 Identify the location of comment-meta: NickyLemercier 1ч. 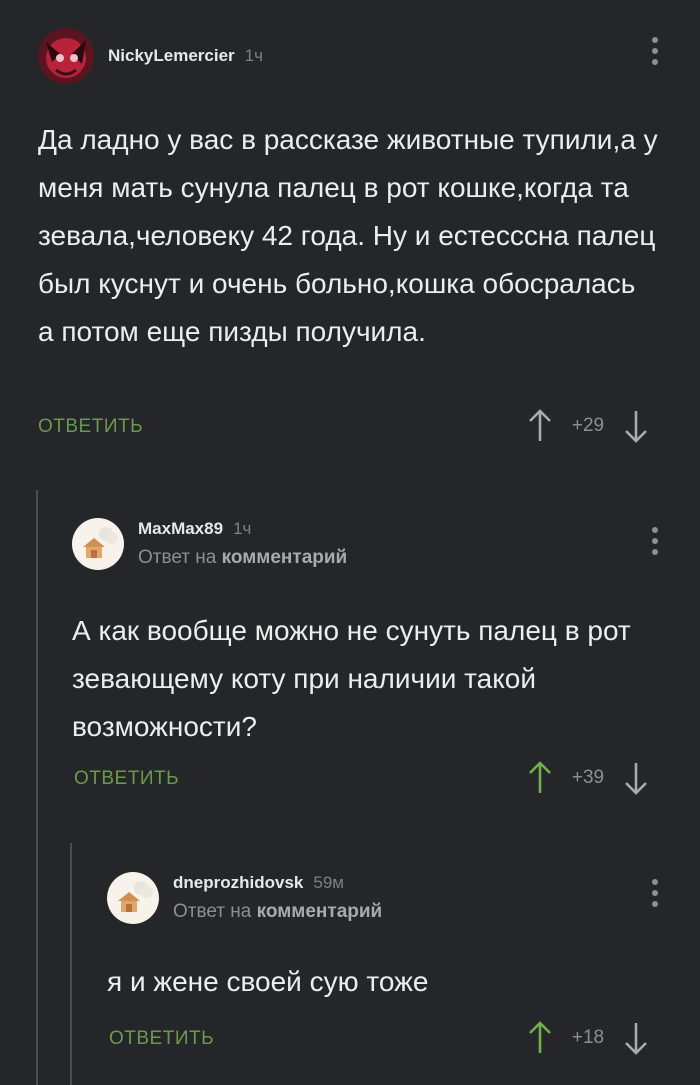
(185, 56).